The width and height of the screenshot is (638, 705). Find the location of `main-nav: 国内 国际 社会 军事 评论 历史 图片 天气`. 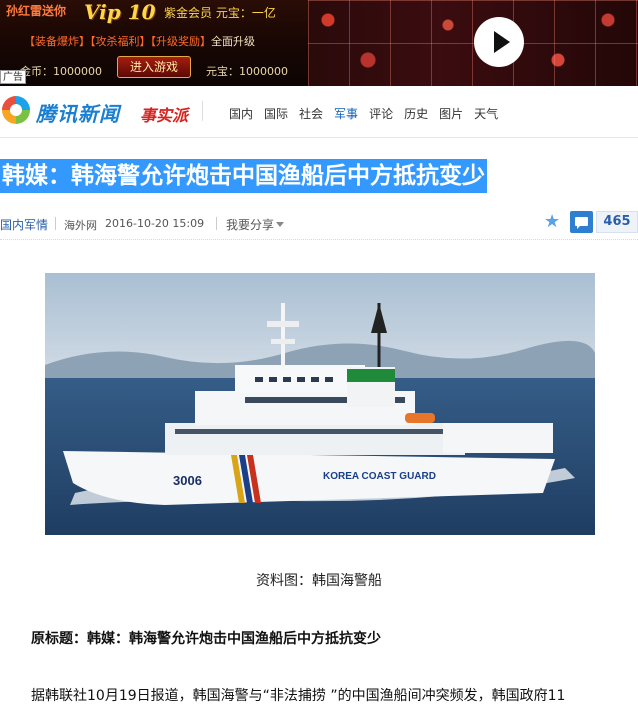

main-nav: 国内 国际 社会 军事 评论 历史 图片 天气 is located at coordinates (369, 113).